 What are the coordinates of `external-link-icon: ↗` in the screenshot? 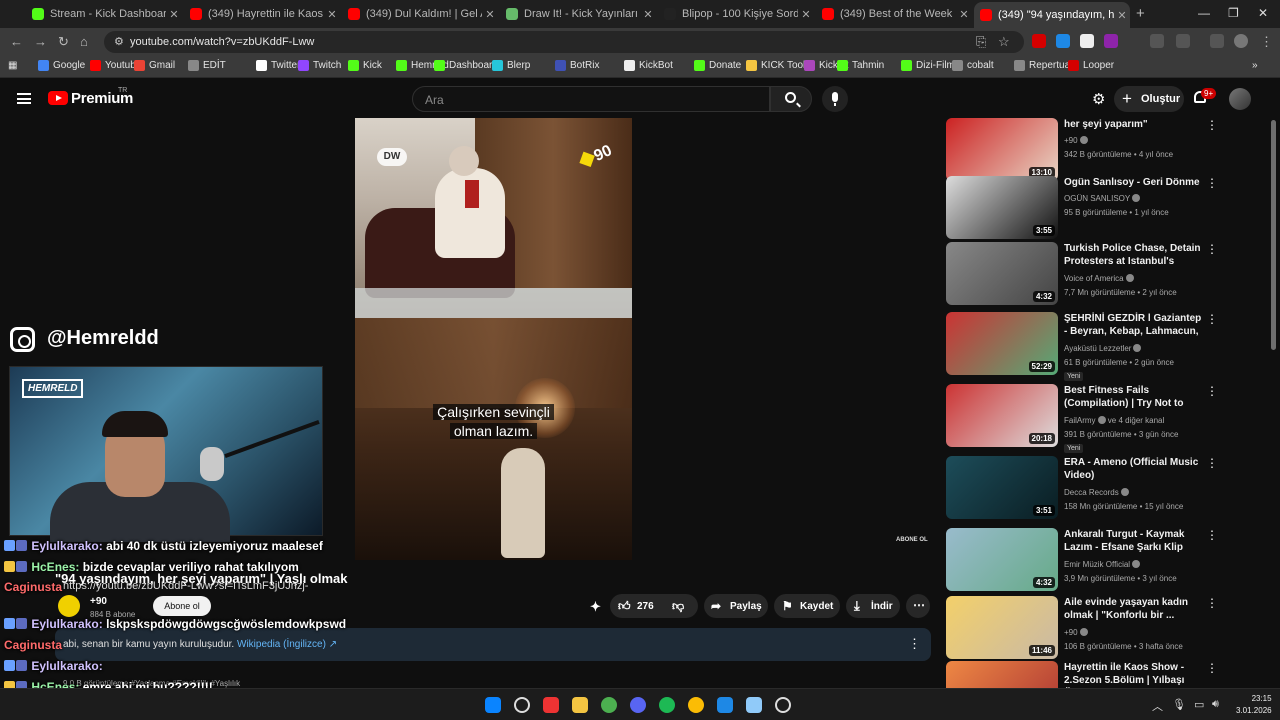 It's located at (333, 644).